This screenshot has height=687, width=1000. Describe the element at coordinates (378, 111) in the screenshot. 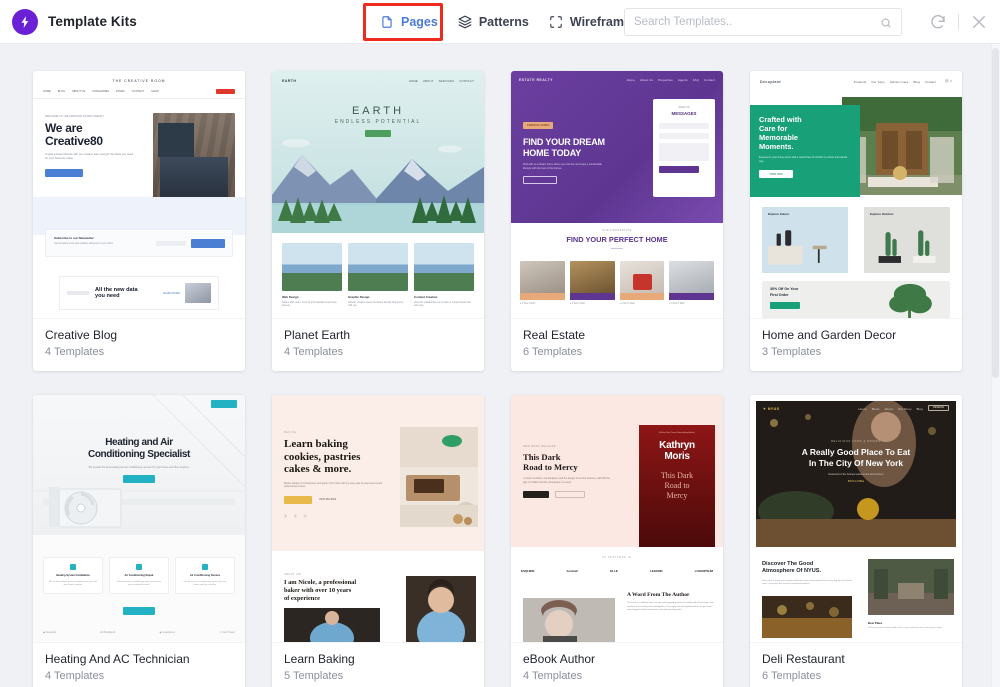

I see `preview-heading: EARTH` at that location.